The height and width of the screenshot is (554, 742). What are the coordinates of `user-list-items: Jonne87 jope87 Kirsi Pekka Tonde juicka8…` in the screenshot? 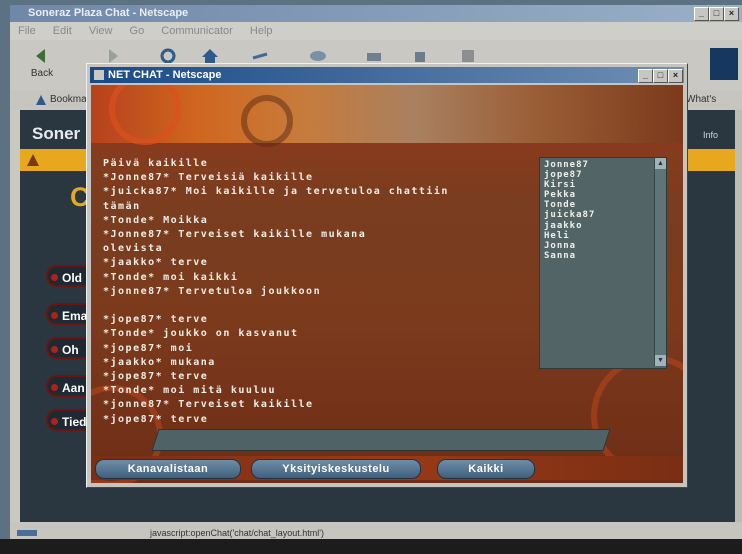 It's located at (569, 210).